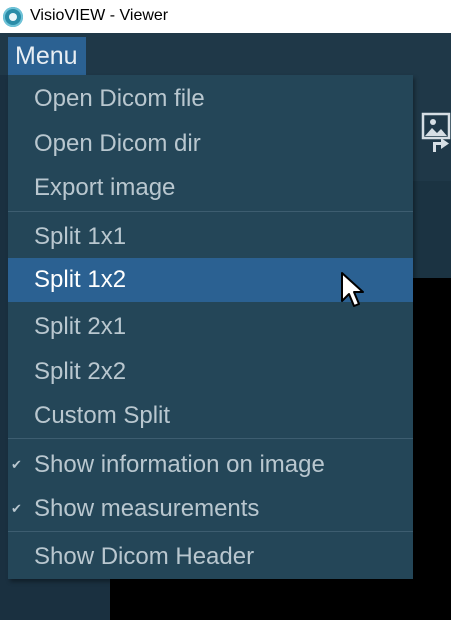 The height and width of the screenshot is (620, 451). What do you see at coordinates (144, 556) in the screenshot?
I see `menu-item-label: Show Dicom Header` at bounding box center [144, 556].